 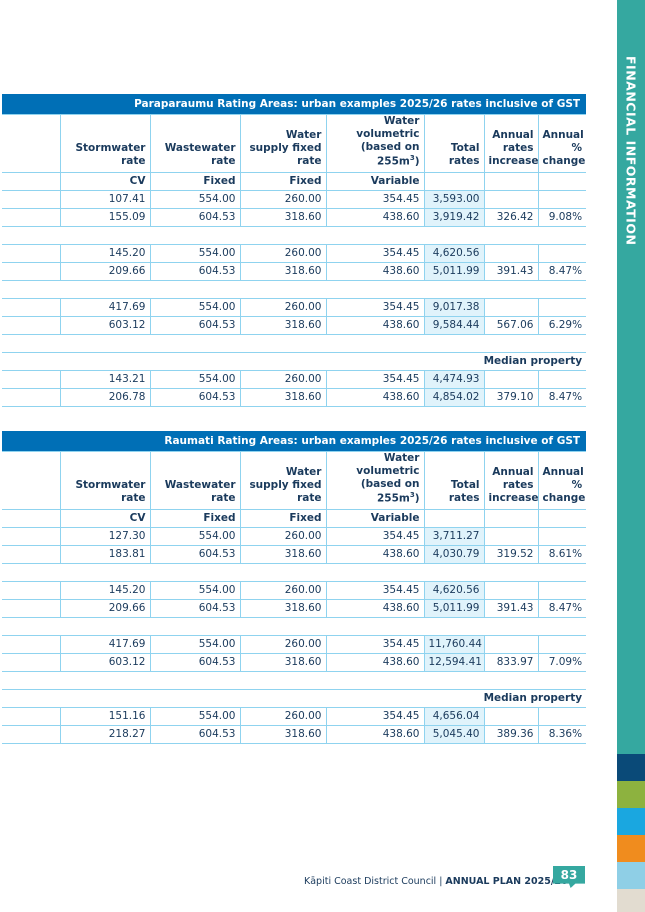 I want to click on table-cell: 12,594.41, so click(x=454, y=662).